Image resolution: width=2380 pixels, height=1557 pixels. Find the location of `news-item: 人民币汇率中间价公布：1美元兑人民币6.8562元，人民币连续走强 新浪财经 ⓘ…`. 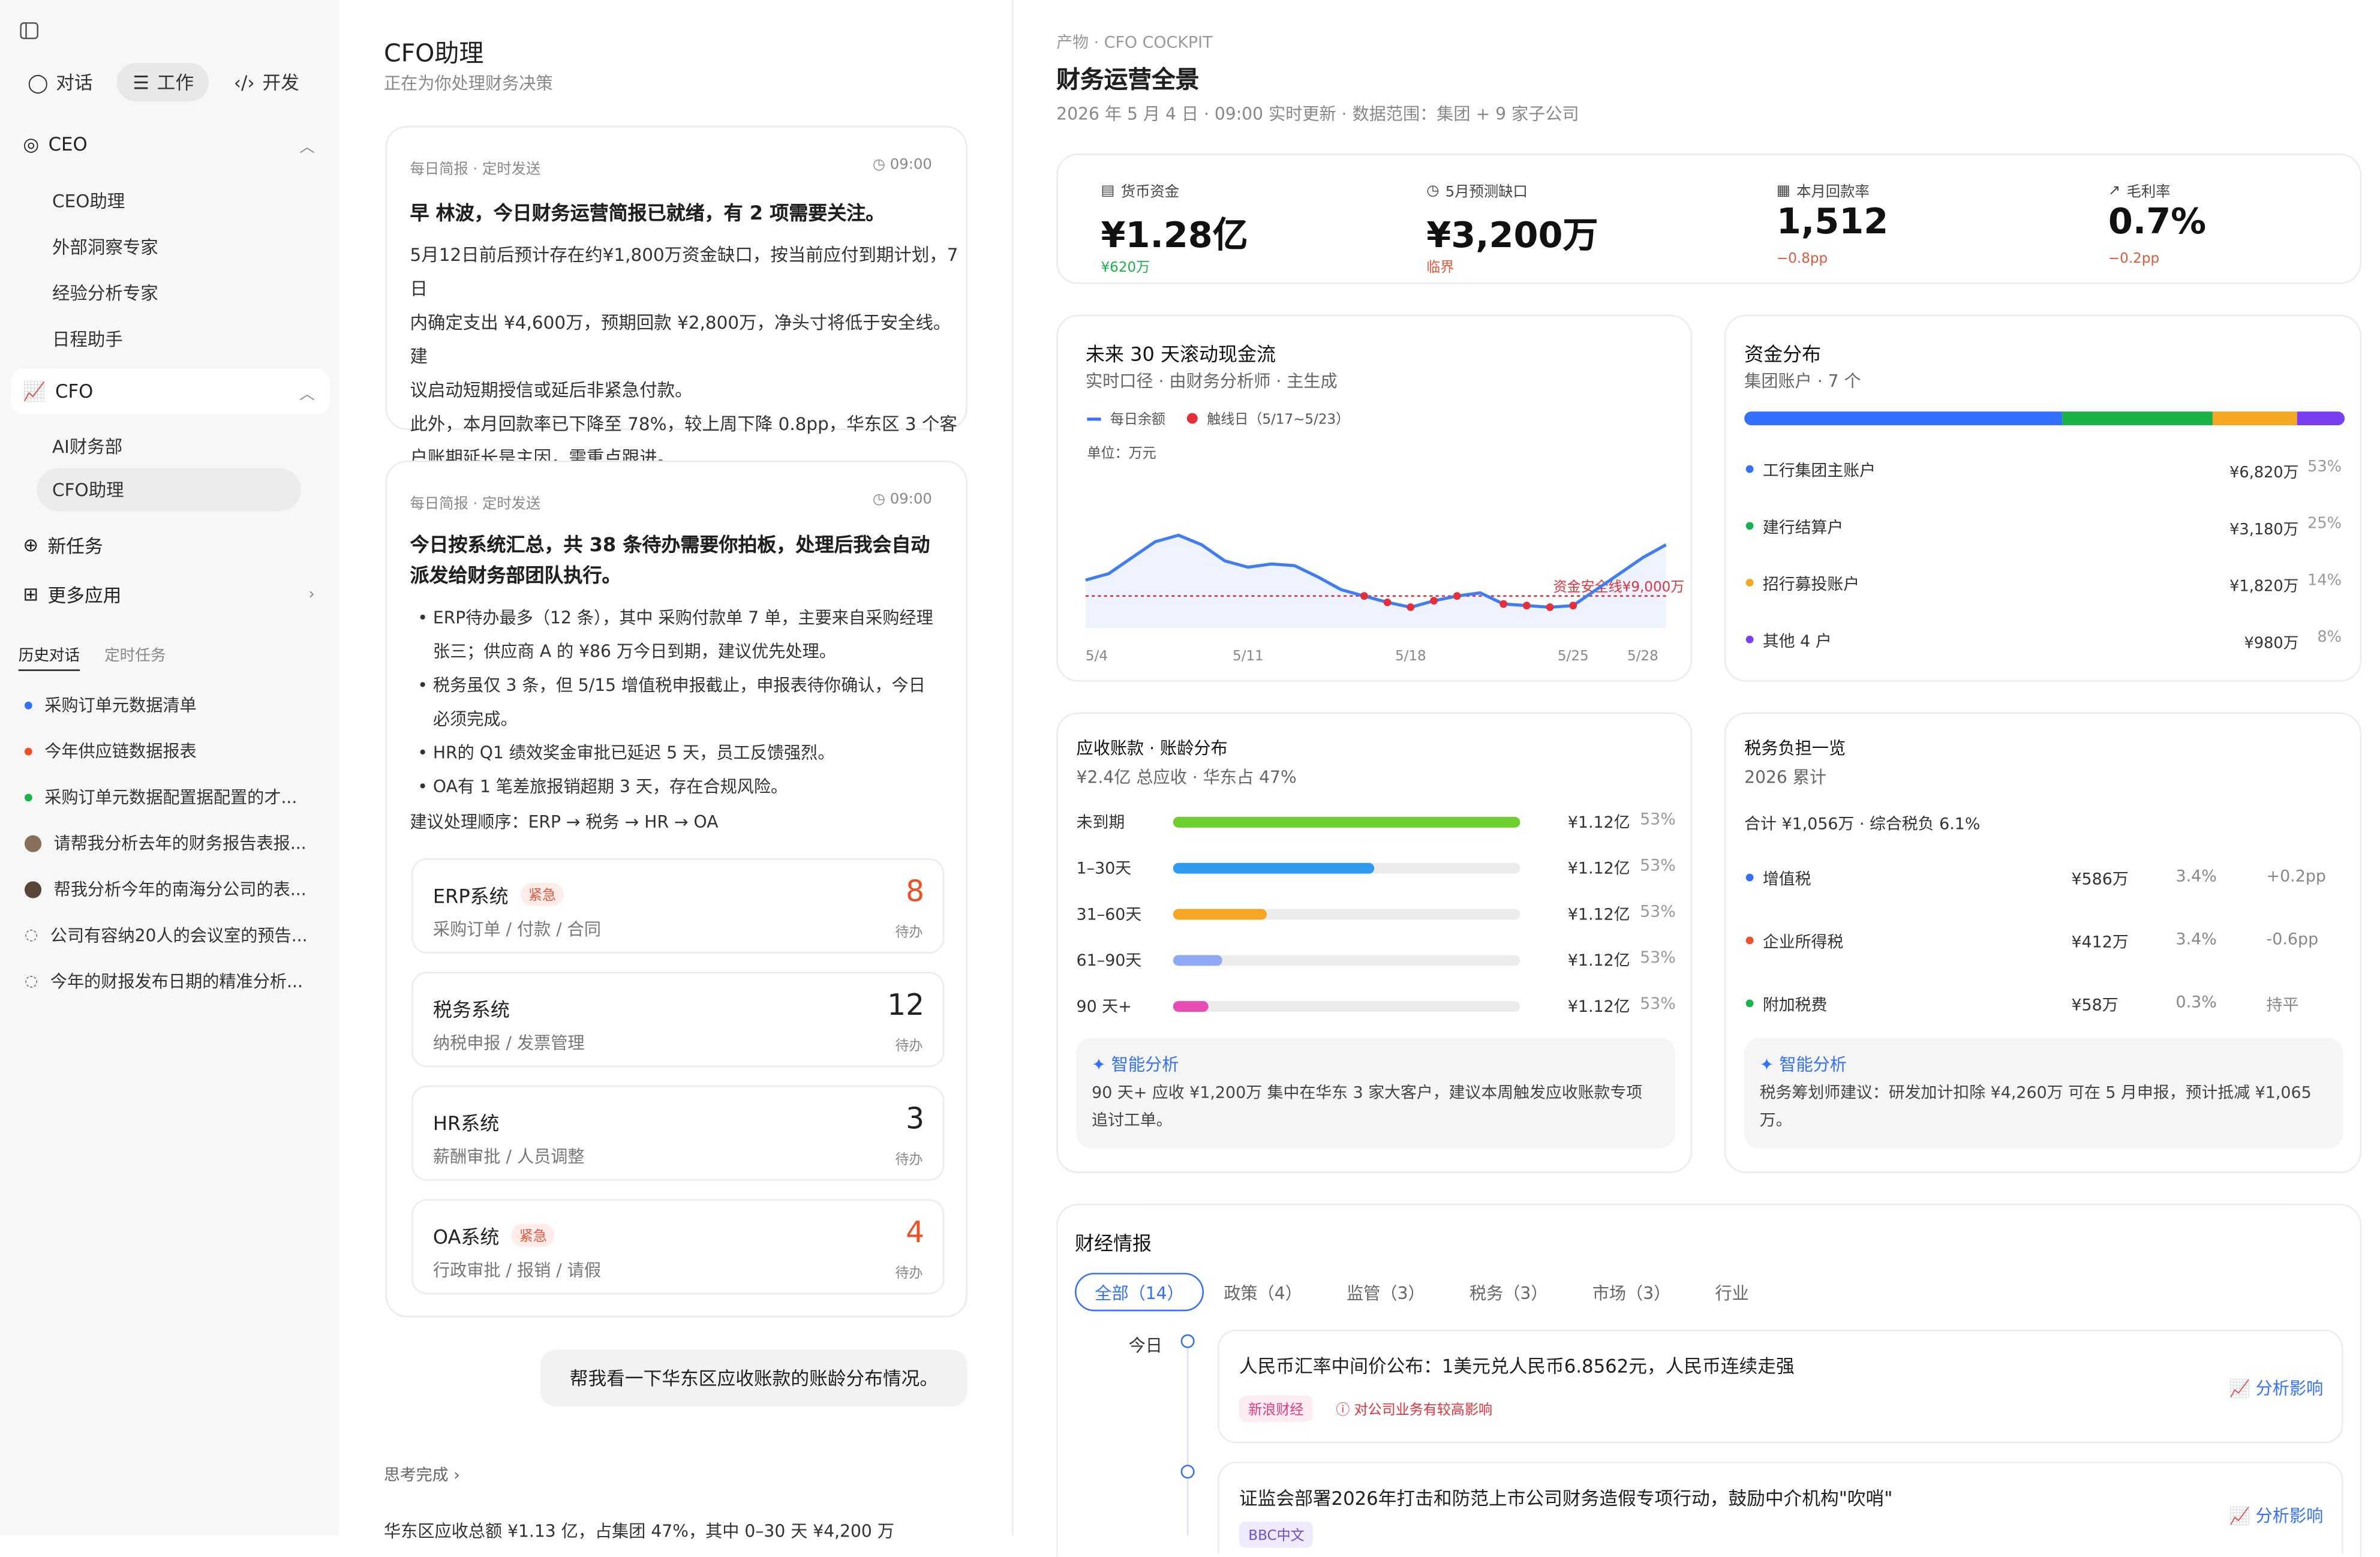

news-item: 人民币汇率中间价公布：1美元兑人民币6.8562元，人民币连续走强 新浪财经 ⓘ… is located at coordinates (1781, 1386).